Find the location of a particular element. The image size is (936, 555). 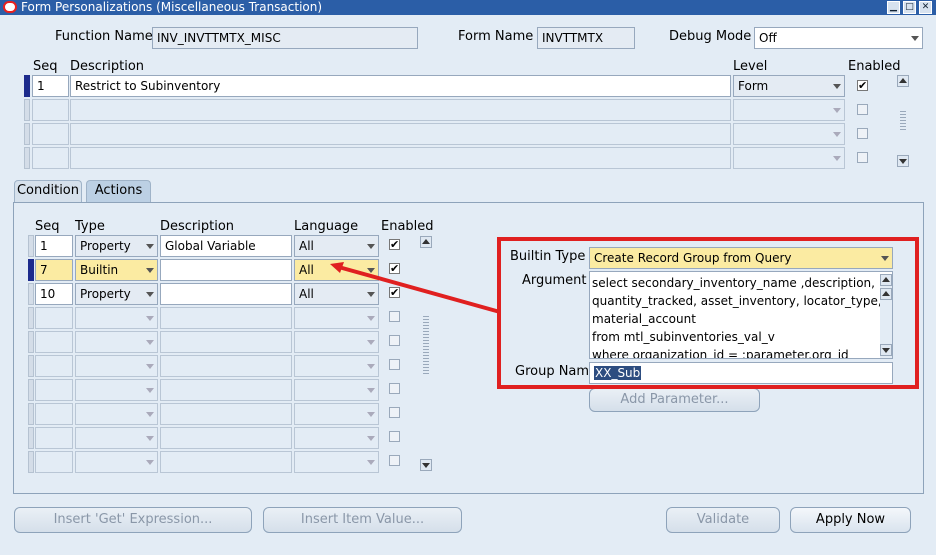

action-description-field: Global Variable is located at coordinates (226, 246).